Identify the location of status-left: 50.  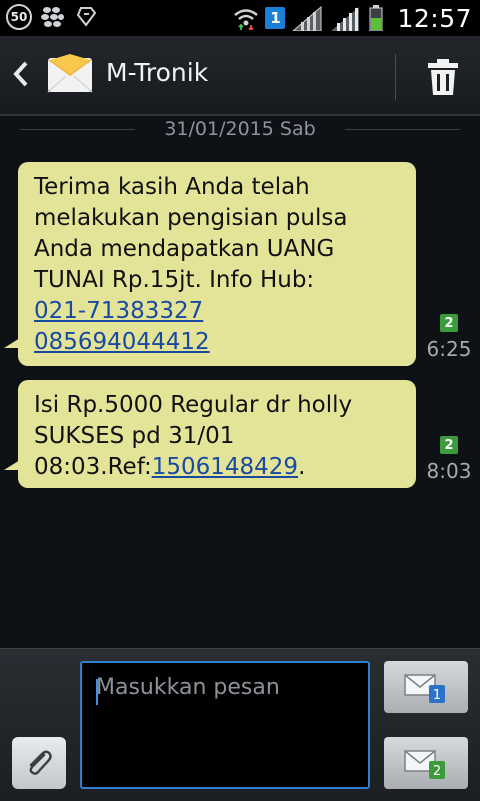
(53, 17).